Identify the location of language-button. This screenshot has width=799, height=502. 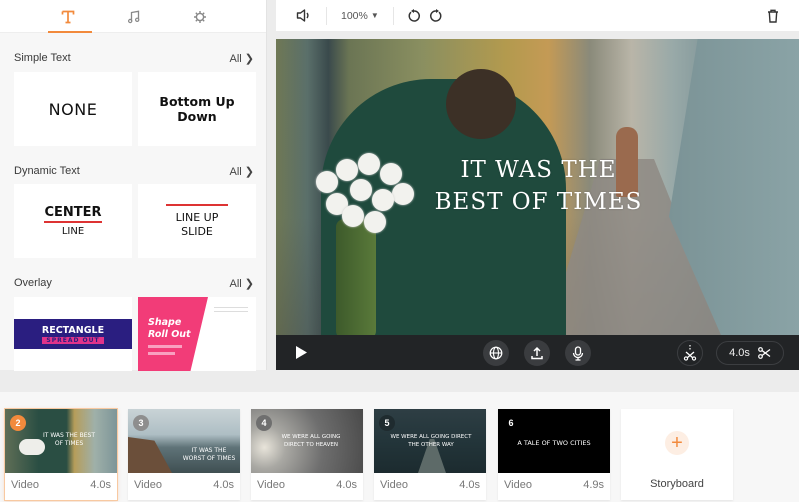
(496, 353).